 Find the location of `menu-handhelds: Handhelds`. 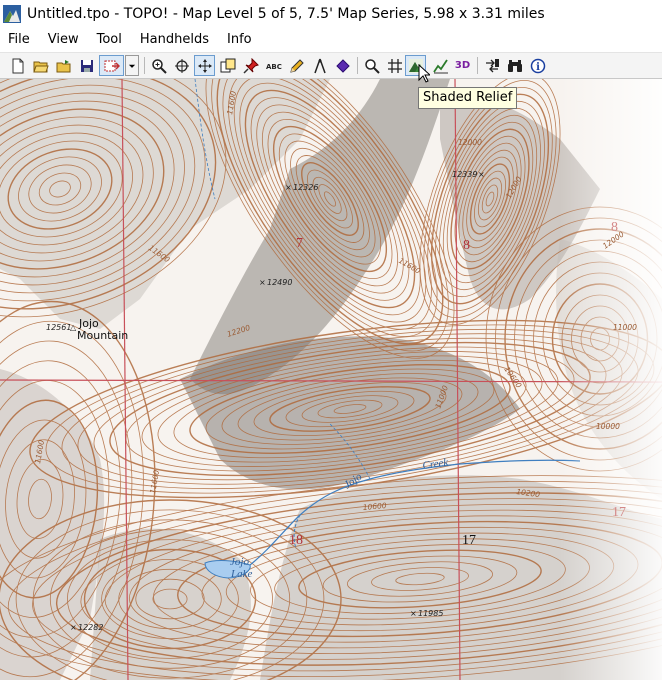

menu-handhelds: Handhelds is located at coordinates (174, 40).